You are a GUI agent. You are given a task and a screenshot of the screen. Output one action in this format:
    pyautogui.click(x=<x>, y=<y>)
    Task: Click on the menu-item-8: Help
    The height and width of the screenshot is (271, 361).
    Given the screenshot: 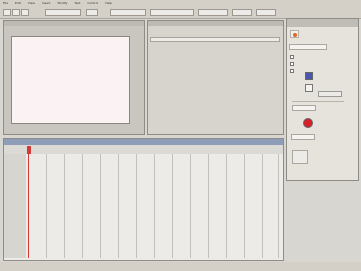 What is the action you would take?
    pyautogui.click(x=108, y=3)
    